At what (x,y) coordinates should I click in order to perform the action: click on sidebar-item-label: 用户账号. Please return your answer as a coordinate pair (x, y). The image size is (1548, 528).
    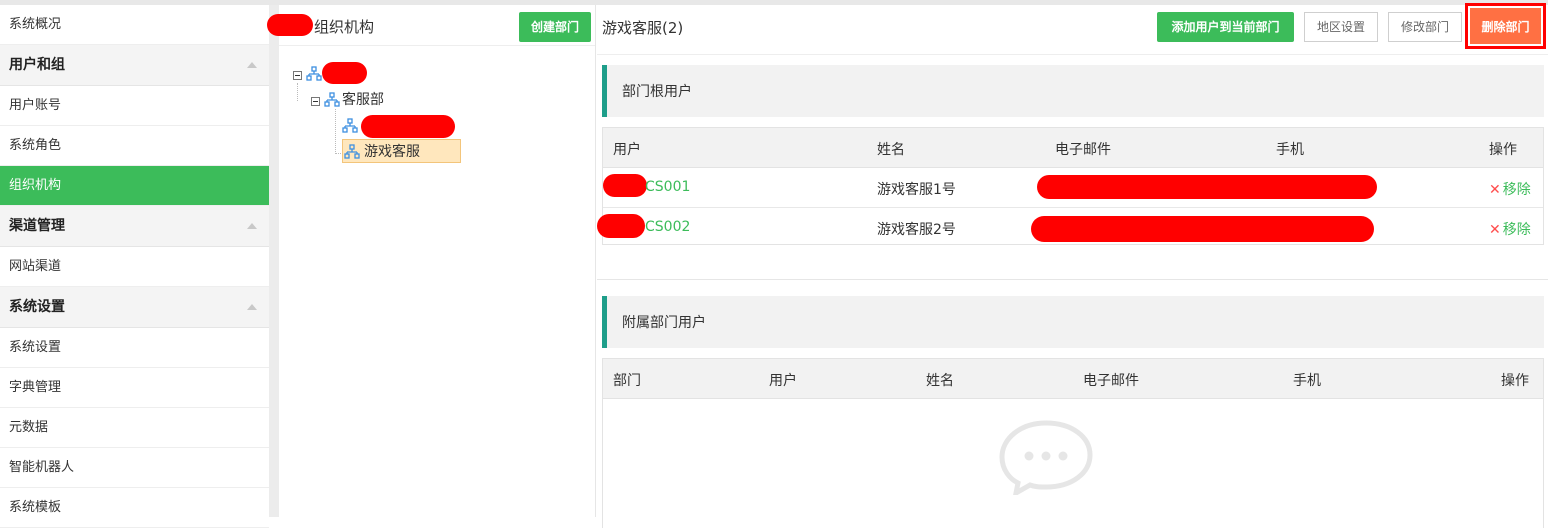
    Looking at the image, I should click on (35, 105).